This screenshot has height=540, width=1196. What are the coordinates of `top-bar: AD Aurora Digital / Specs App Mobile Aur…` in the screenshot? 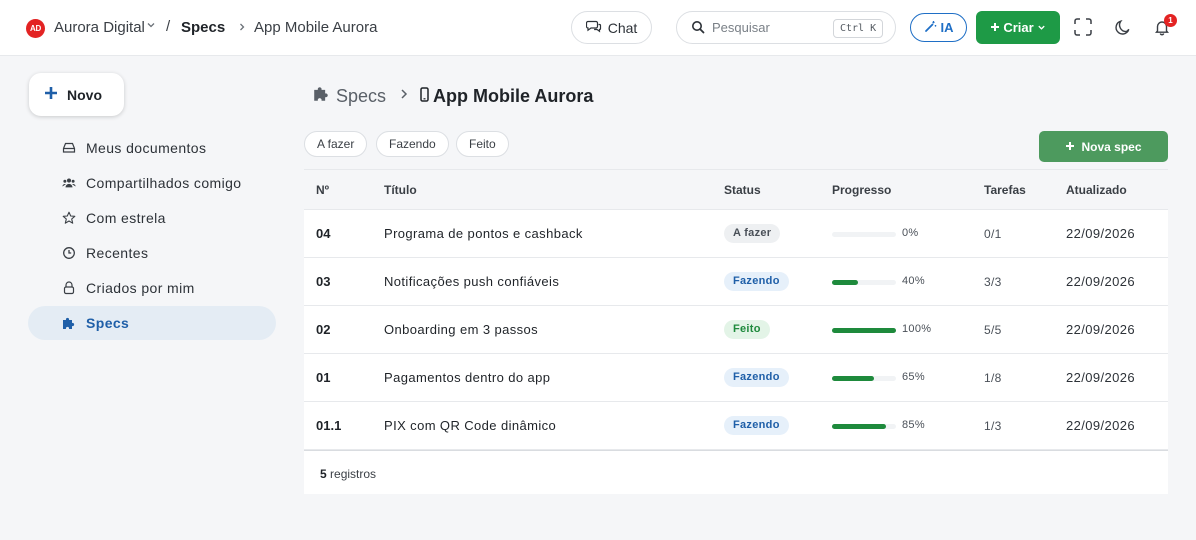 It's located at (598, 28).